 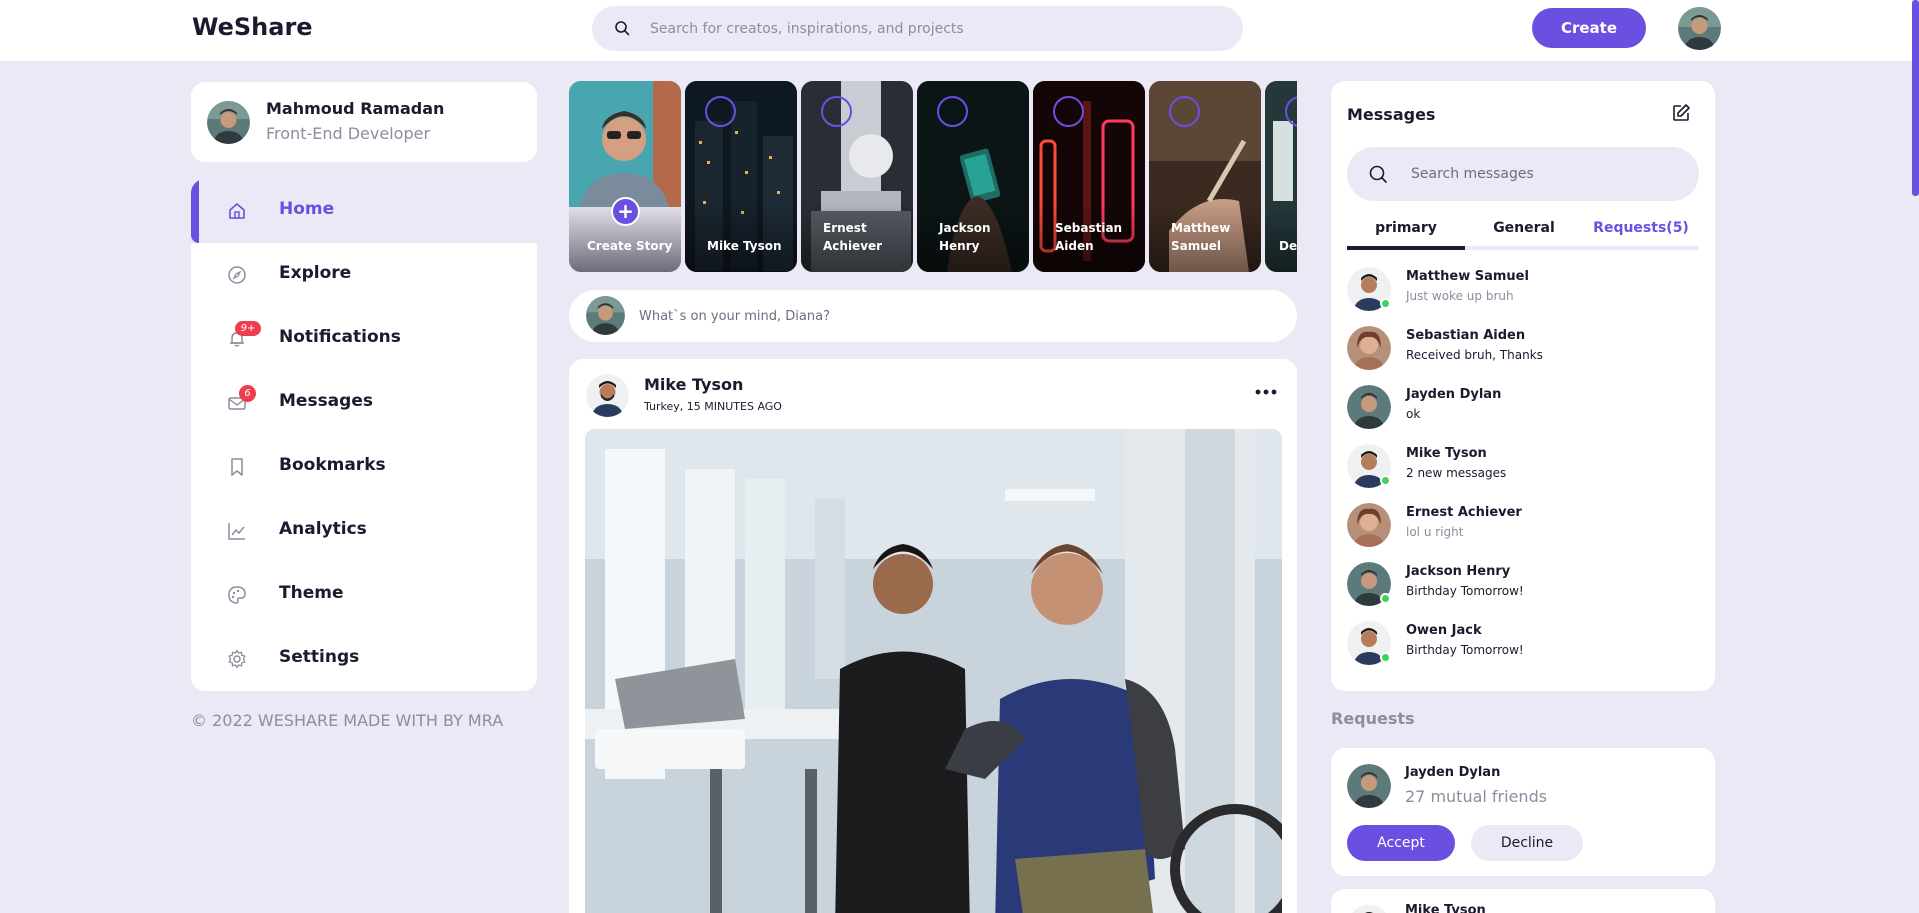 I want to click on story-card: Matthew Samuel, so click(x=1205, y=176).